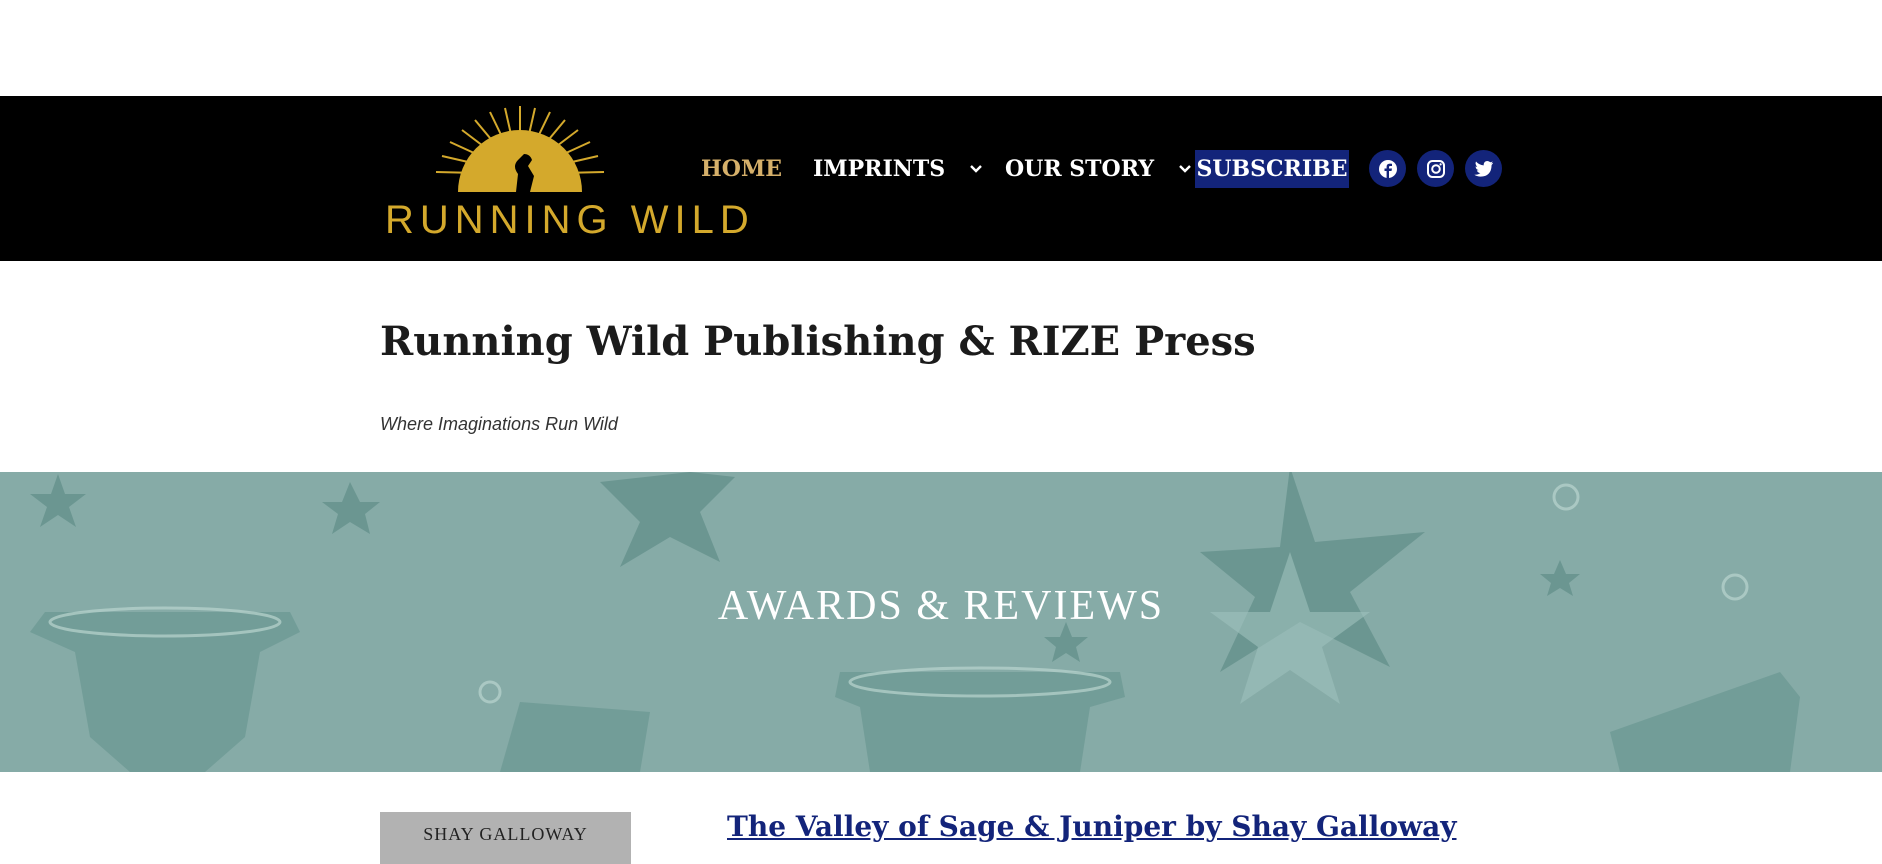  What do you see at coordinates (570, 220) in the screenshot?
I see `logo-text: RUNNING WILD` at bounding box center [570, 220].